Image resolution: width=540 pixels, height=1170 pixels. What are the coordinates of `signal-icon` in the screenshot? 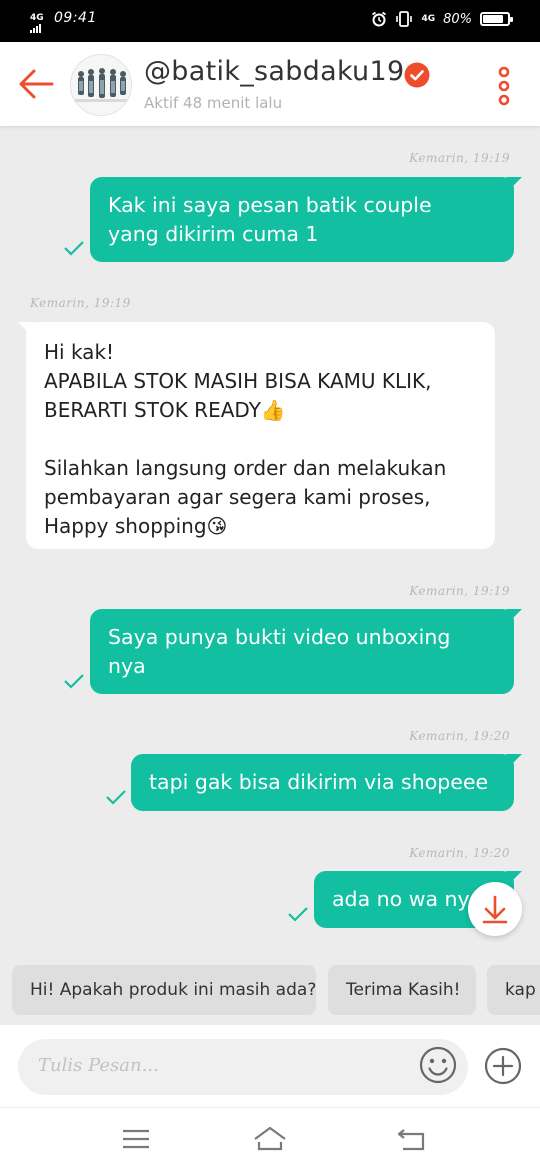 It's located at (35, 28).